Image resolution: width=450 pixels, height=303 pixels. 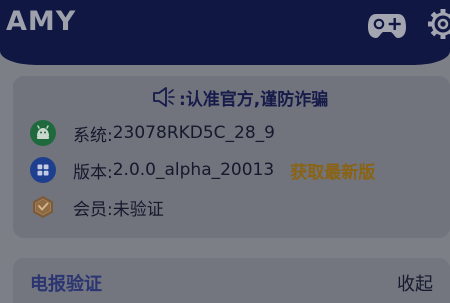 What do you see at coordinates (332, 170) in the screenshot?
I see `get-latest-version-link: 获取最新版` at bounding box center [332, 170].